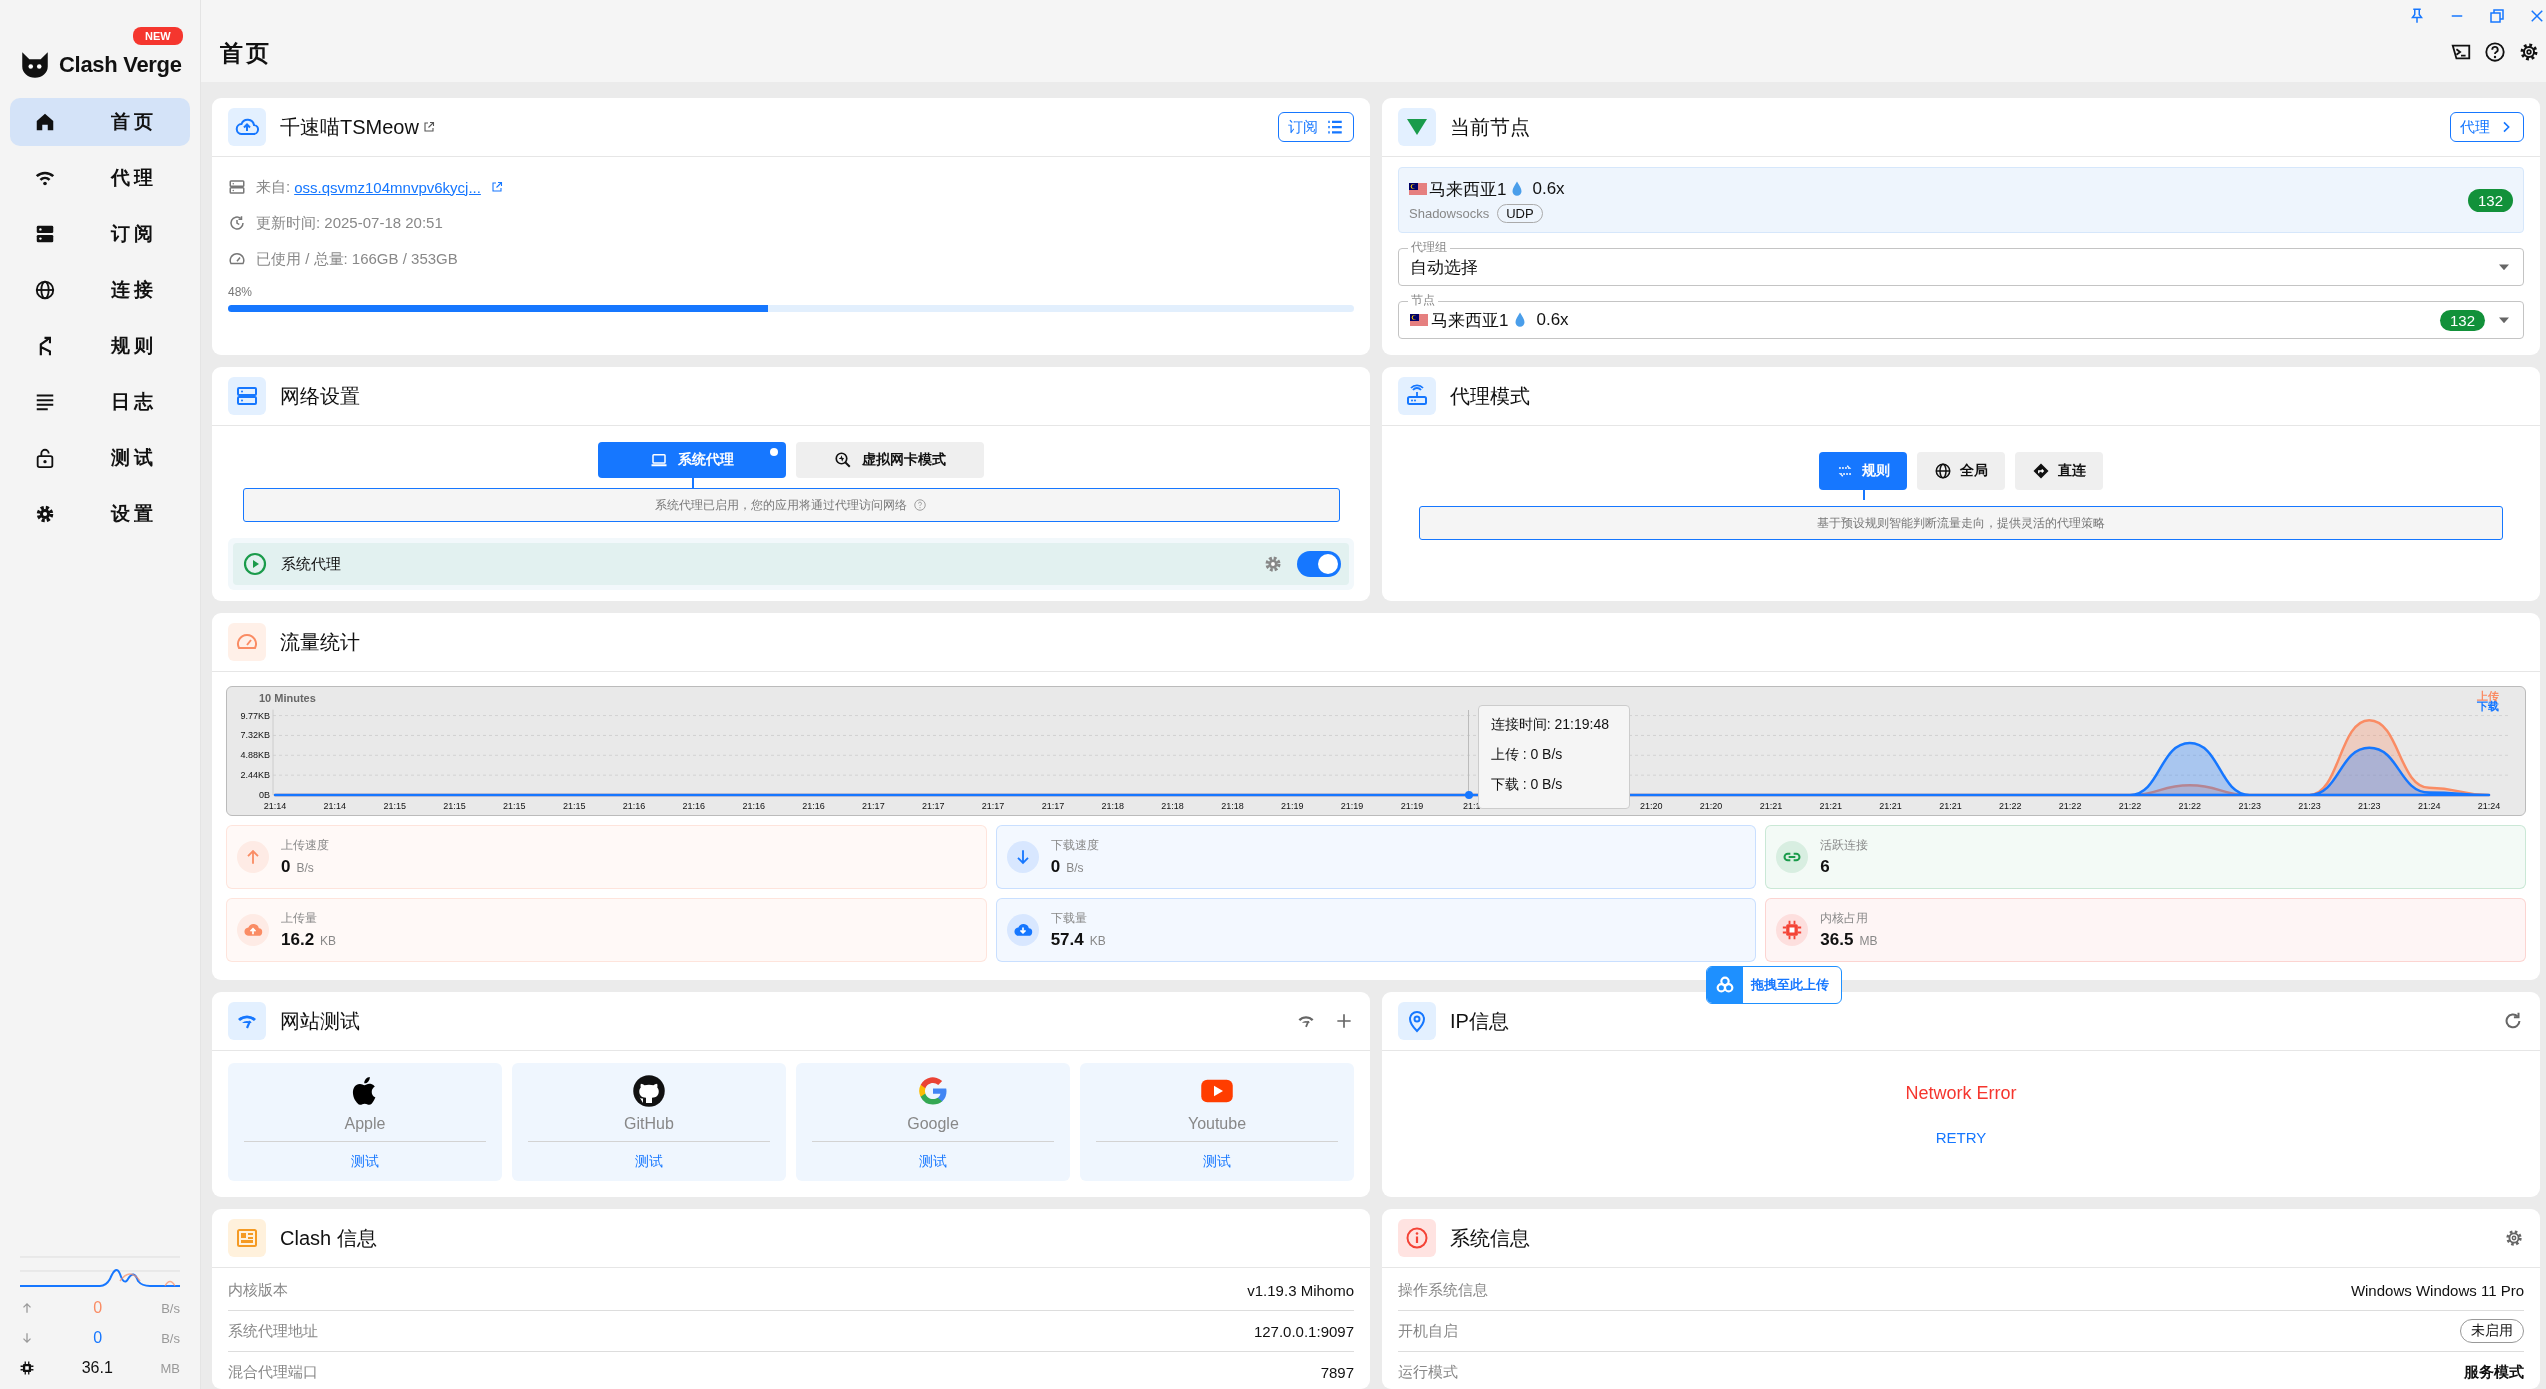 Image resolution: width=2546 pixels, height=1389 pixels. I want to click on info-label: 操作系统信息, so click(1443, 1290).